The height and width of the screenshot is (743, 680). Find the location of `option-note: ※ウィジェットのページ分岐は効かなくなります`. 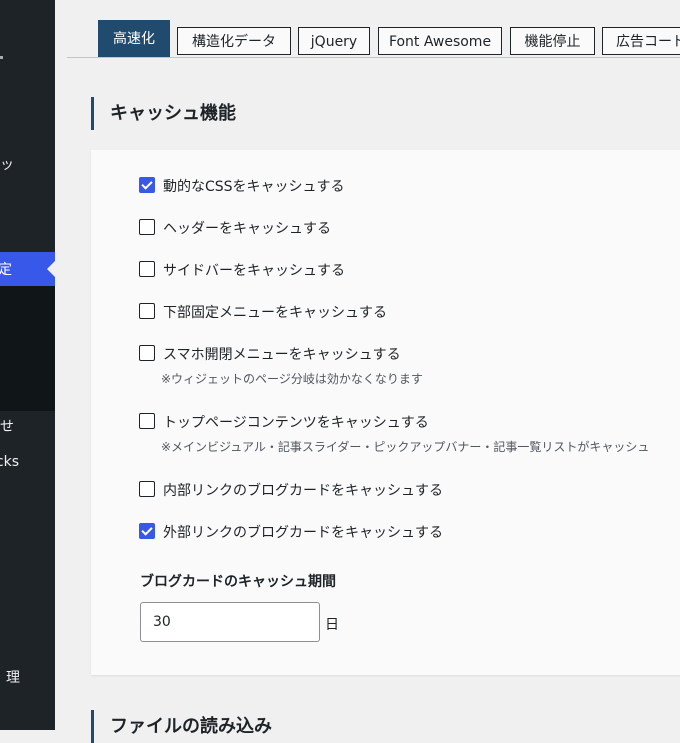

option-note: ※ウィジェットのページ分岐は効かなくなります is located at coordinates (292, 379).